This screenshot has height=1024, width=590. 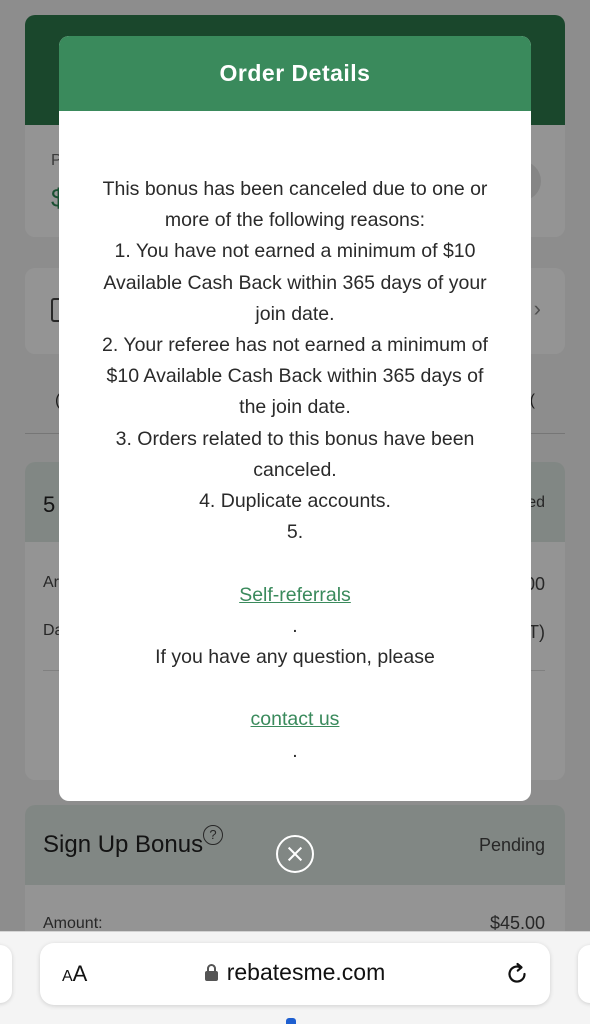 I want to click on previous-tab, so click(x=6, y=974).